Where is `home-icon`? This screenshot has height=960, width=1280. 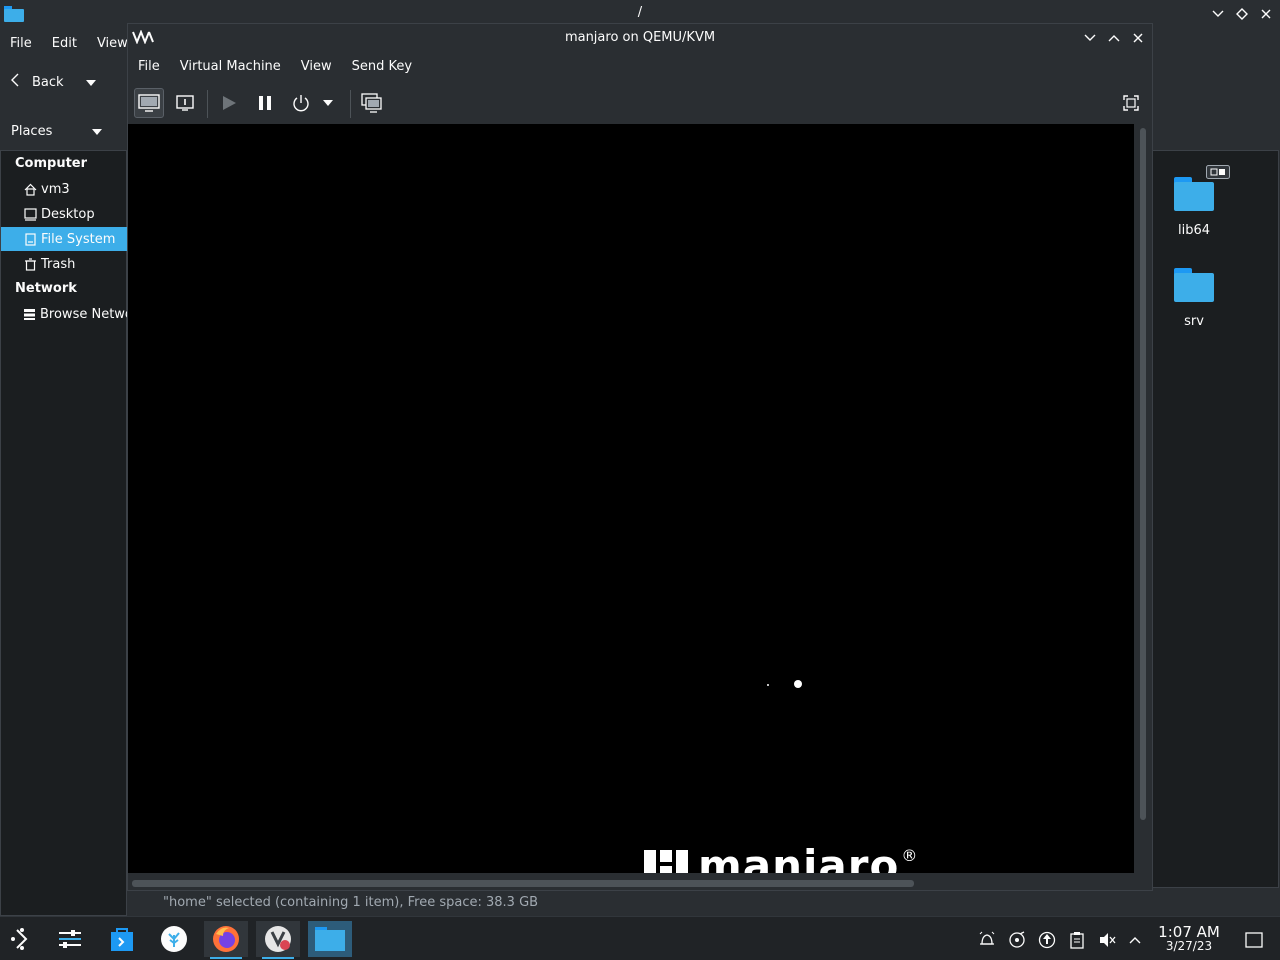 home-icon is located at coordinates (30, 189).